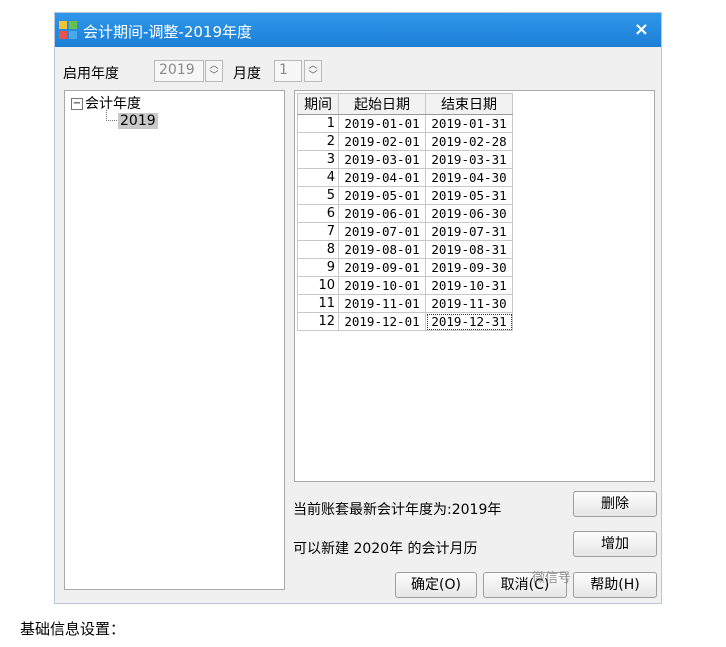 Image resolution: width=726 pixels, height=647 pixels. What do you see at coordinates (552, 578) in the screenshot?
I see `watermark: 微信号` at bounding box center [552, 578].